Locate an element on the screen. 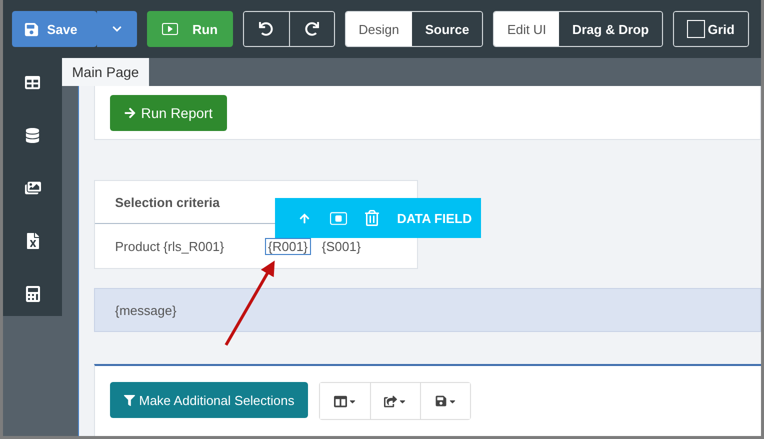  data-field: {S001} is located at coordinates (341, 246).